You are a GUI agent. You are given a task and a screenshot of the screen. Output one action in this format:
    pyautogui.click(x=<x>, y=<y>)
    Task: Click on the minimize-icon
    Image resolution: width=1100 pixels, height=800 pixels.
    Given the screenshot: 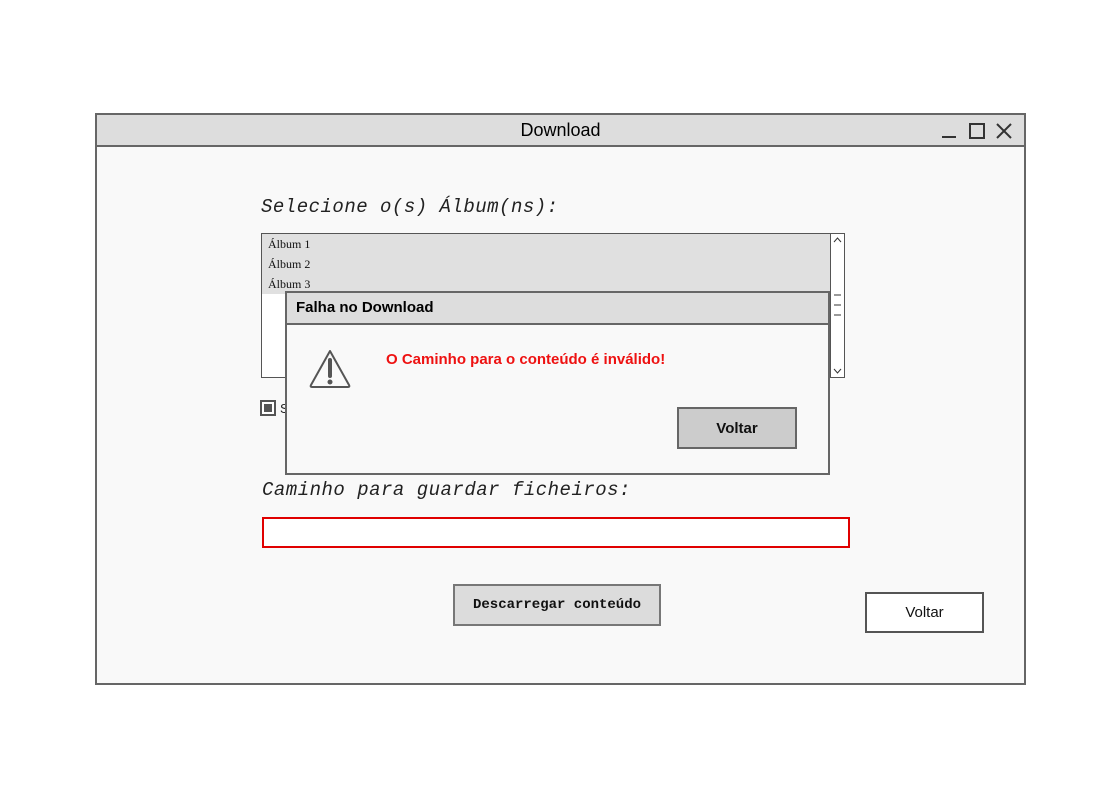 What is the action you would take?
    pyautogui.click(x=949, y=131)
    